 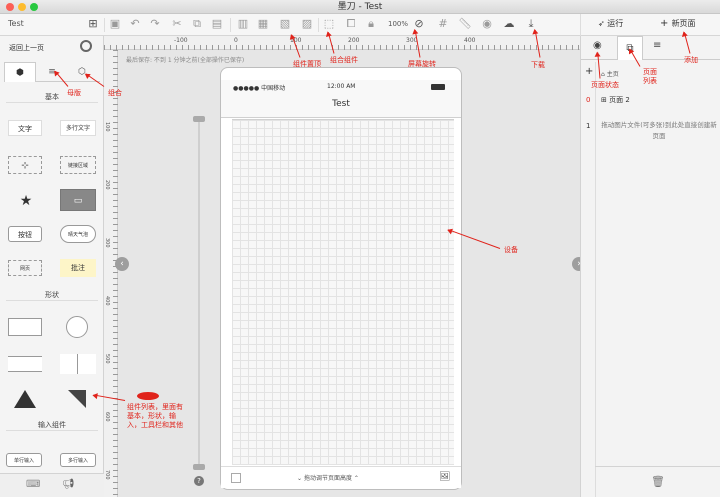 I want to click on annotation-comp-group: 组合组件, so click(x=344, y=60).